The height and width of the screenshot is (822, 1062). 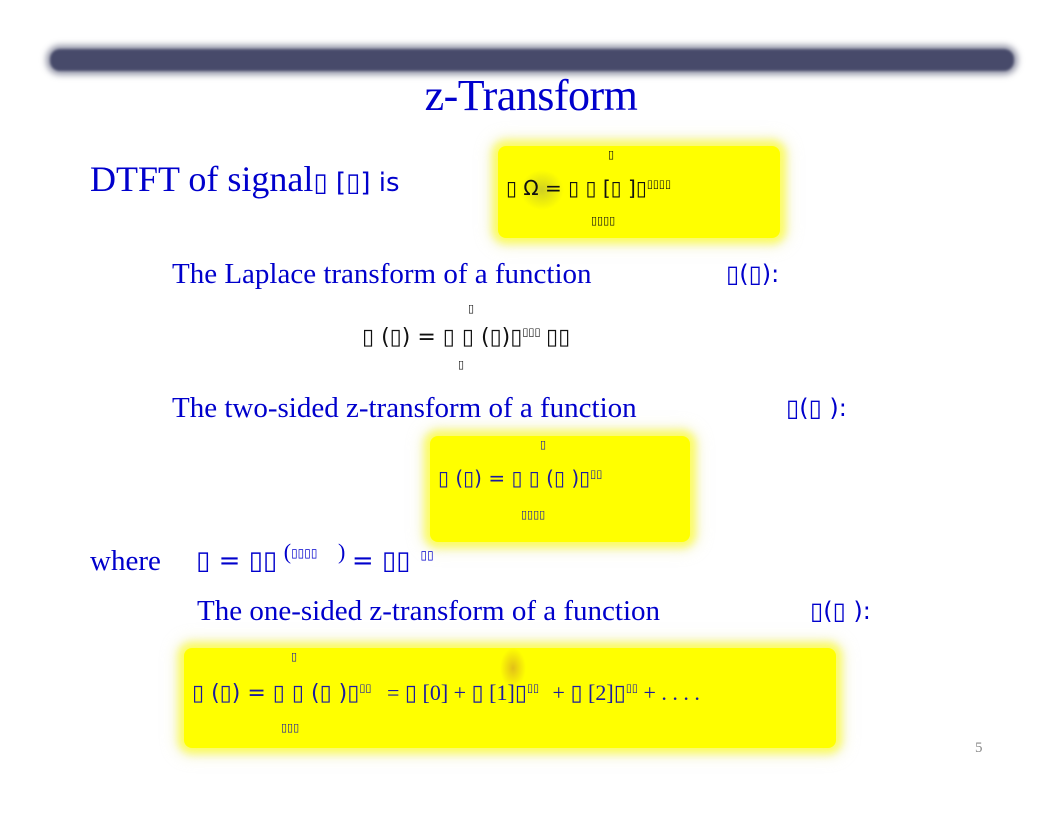 I want to click on laplace-formula-exponent: ▯▯▯, so click(x=531, y=332).